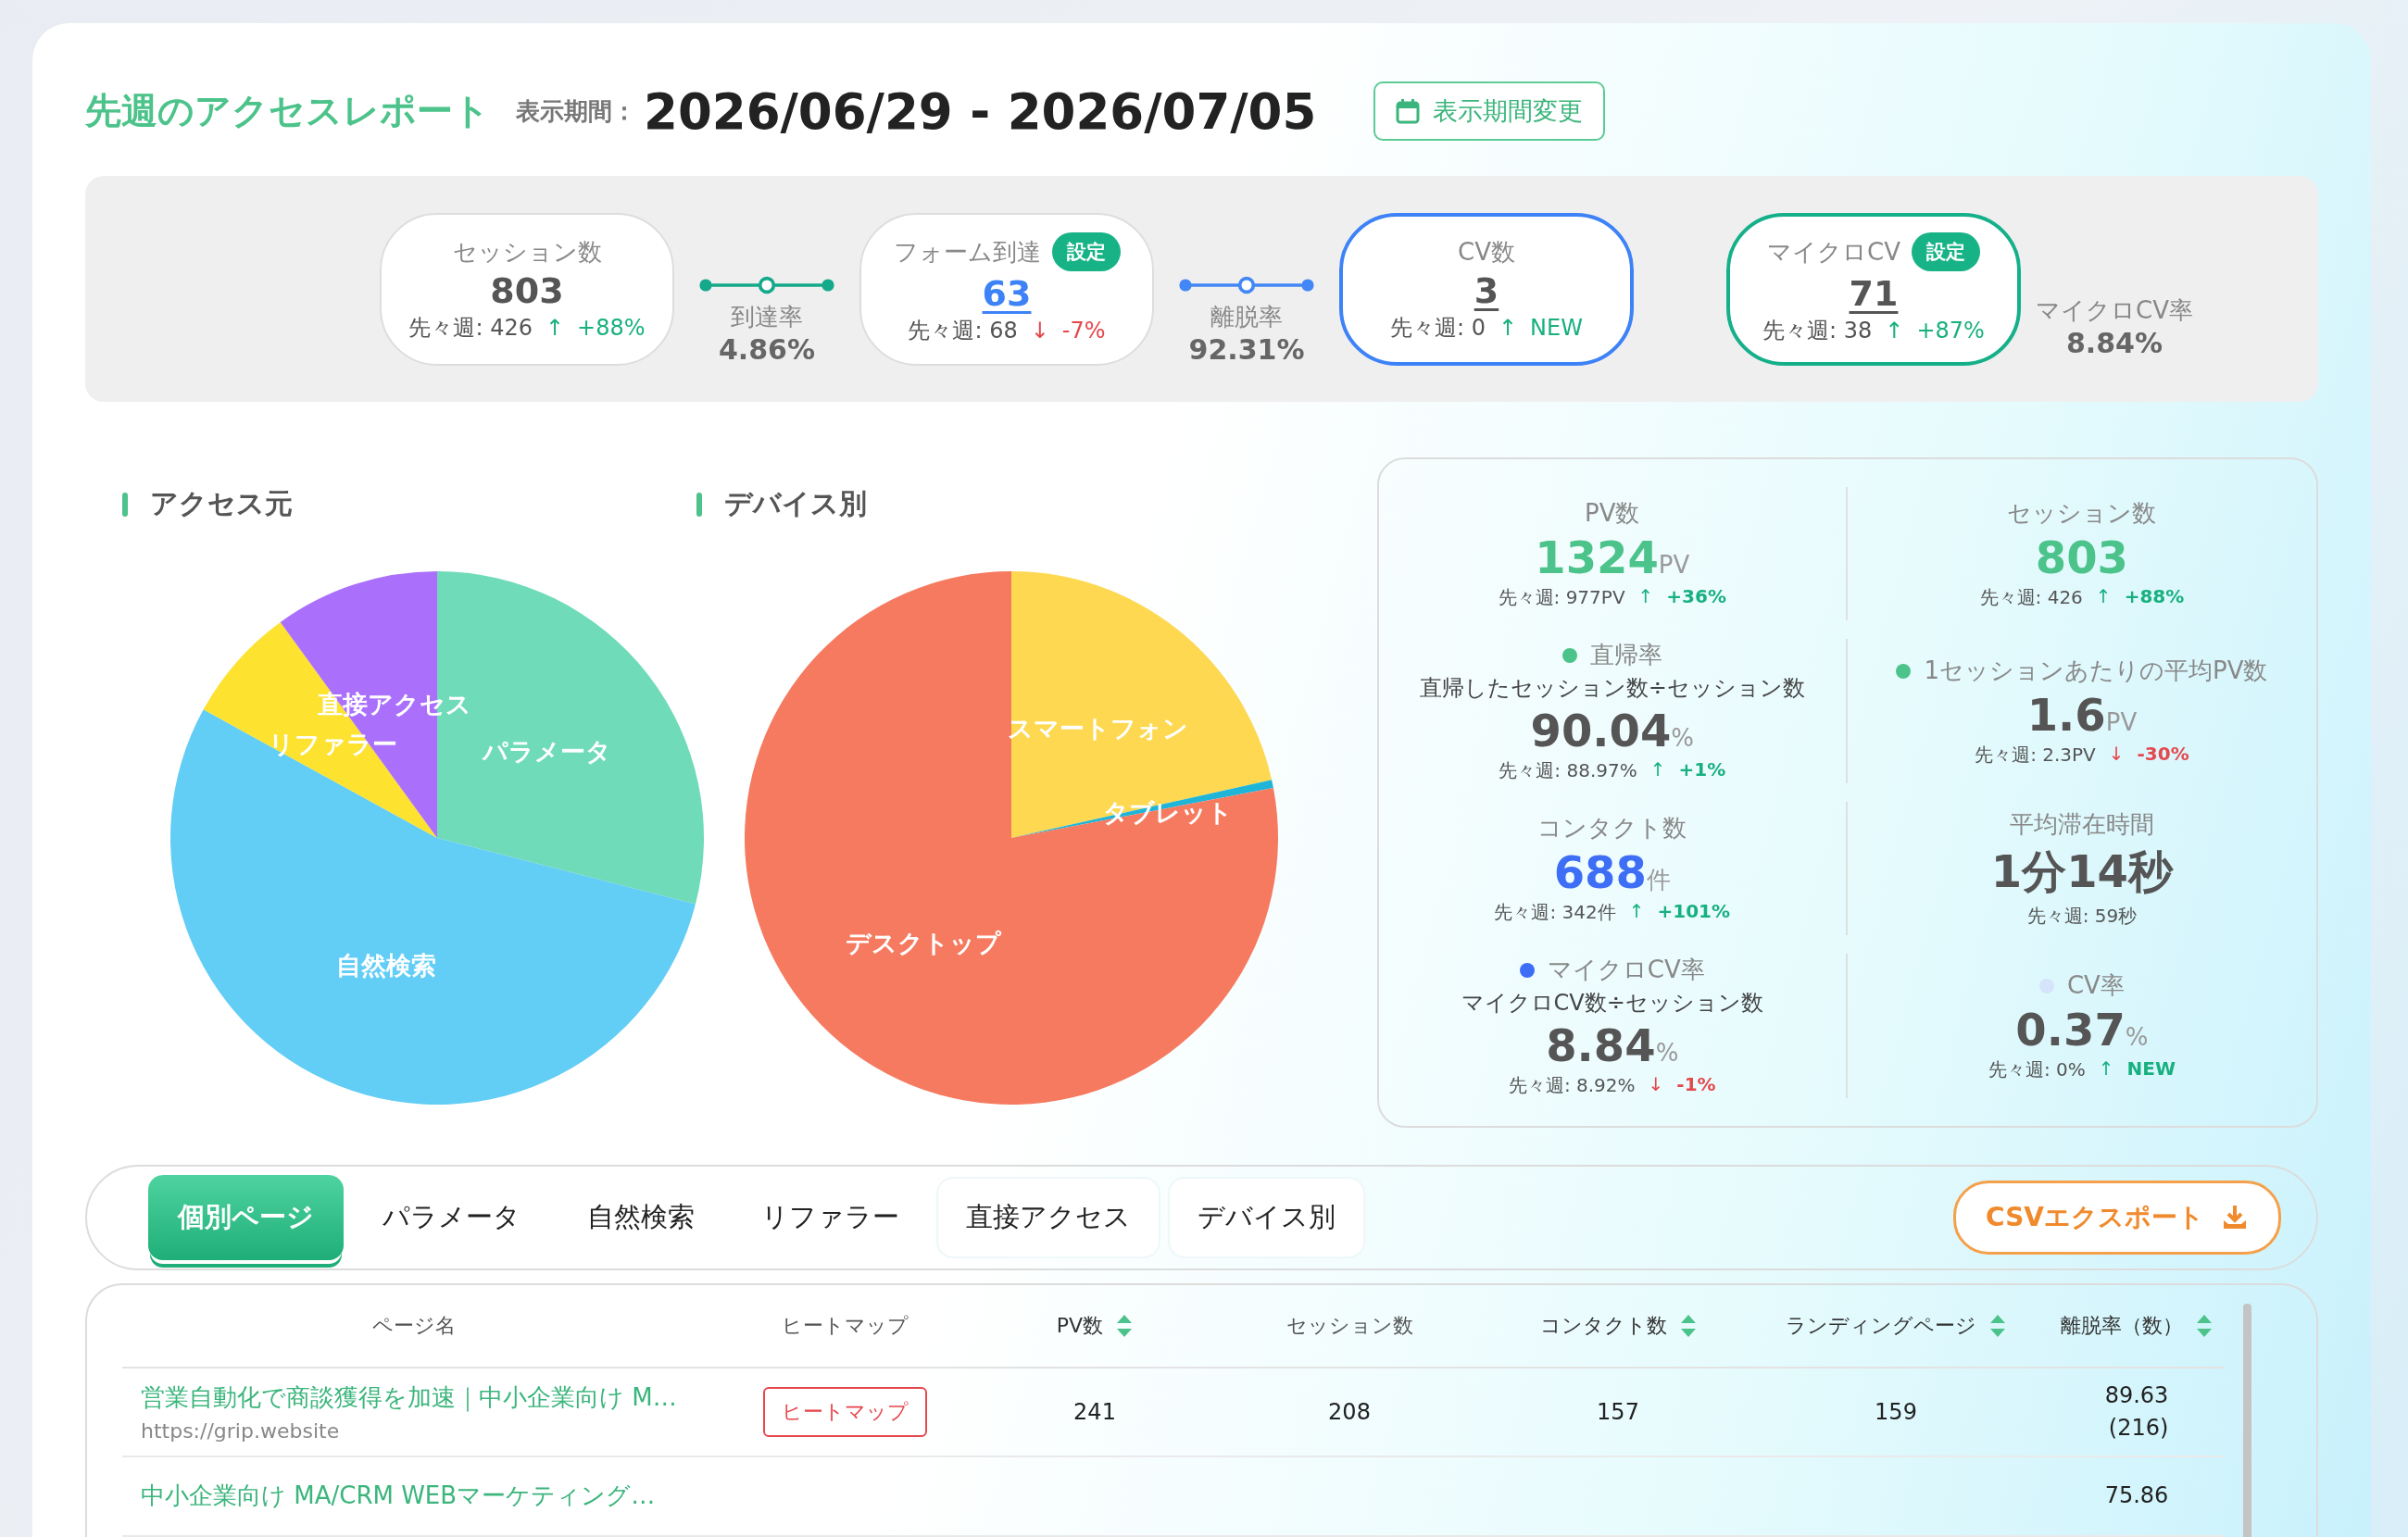 This screenshot has width=2408, height=1537. I want to click on step-value: 803, so click(527, 290).